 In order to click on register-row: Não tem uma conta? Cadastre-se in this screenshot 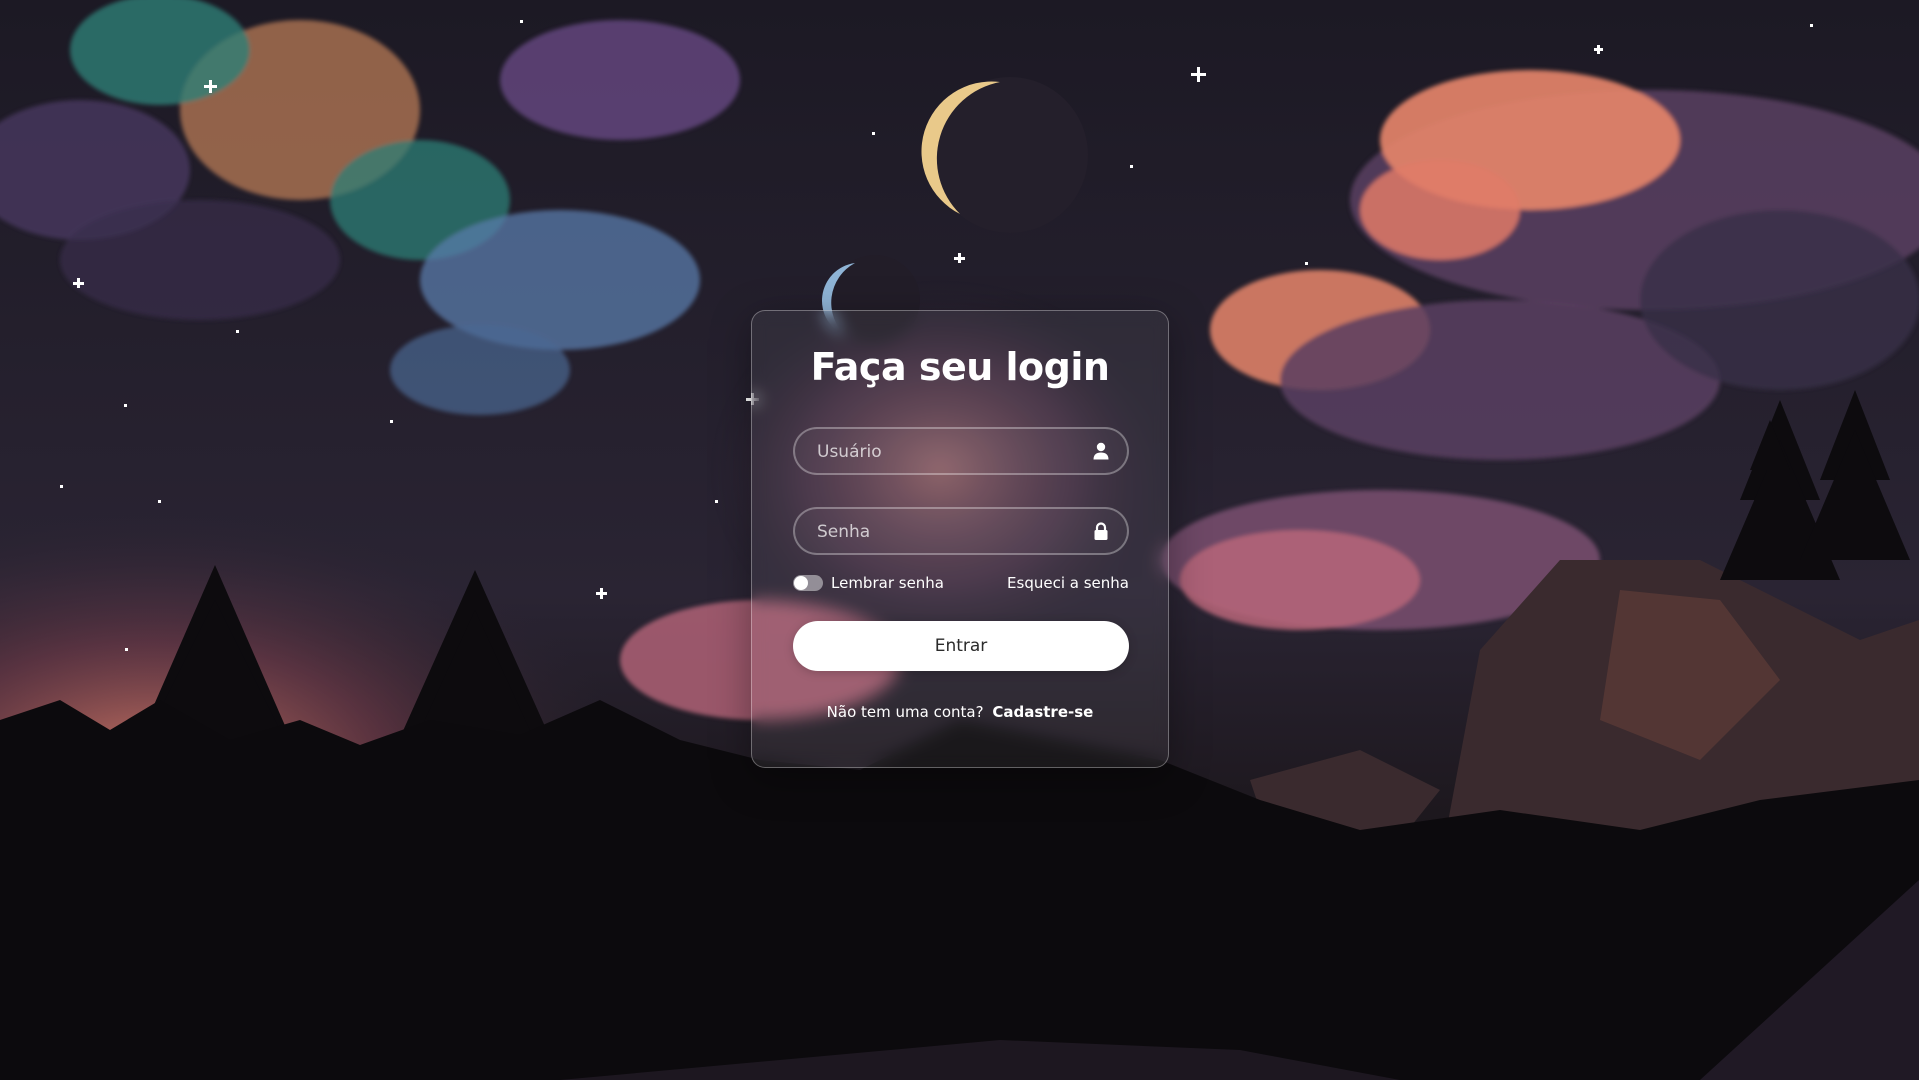, I will do `click(960, 712)`.